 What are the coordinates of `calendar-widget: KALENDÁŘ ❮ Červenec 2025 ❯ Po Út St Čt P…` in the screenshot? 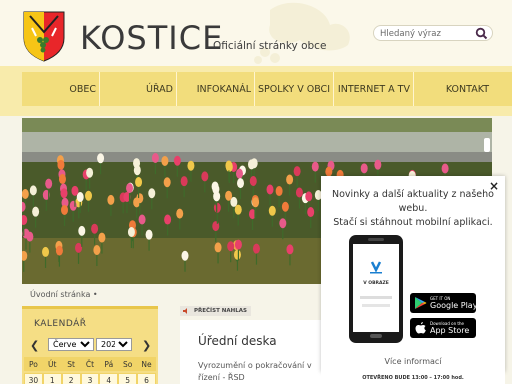 It's located at (90, 345).